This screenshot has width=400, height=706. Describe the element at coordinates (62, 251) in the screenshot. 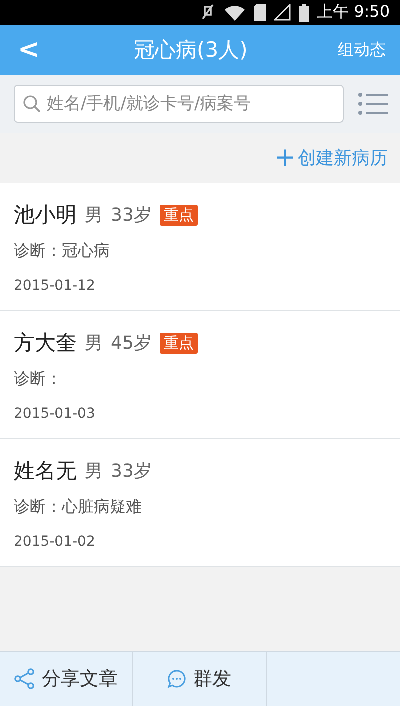

I see `diagnosis-text: 诊断：冠心病` at that location.